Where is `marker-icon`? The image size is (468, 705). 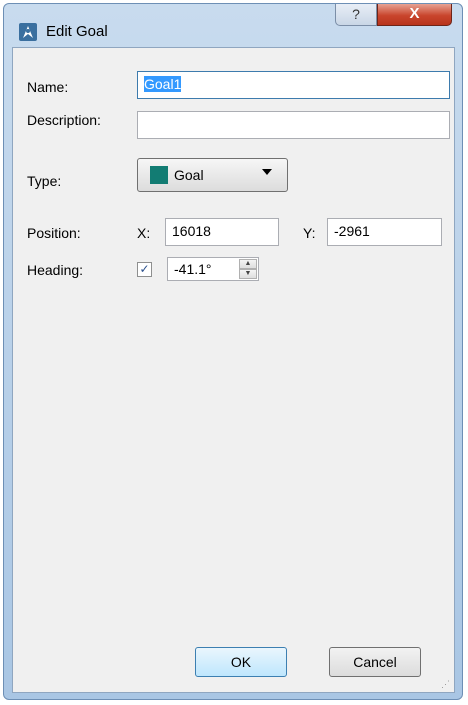 marker-icon is located at coordinates (28, 32).